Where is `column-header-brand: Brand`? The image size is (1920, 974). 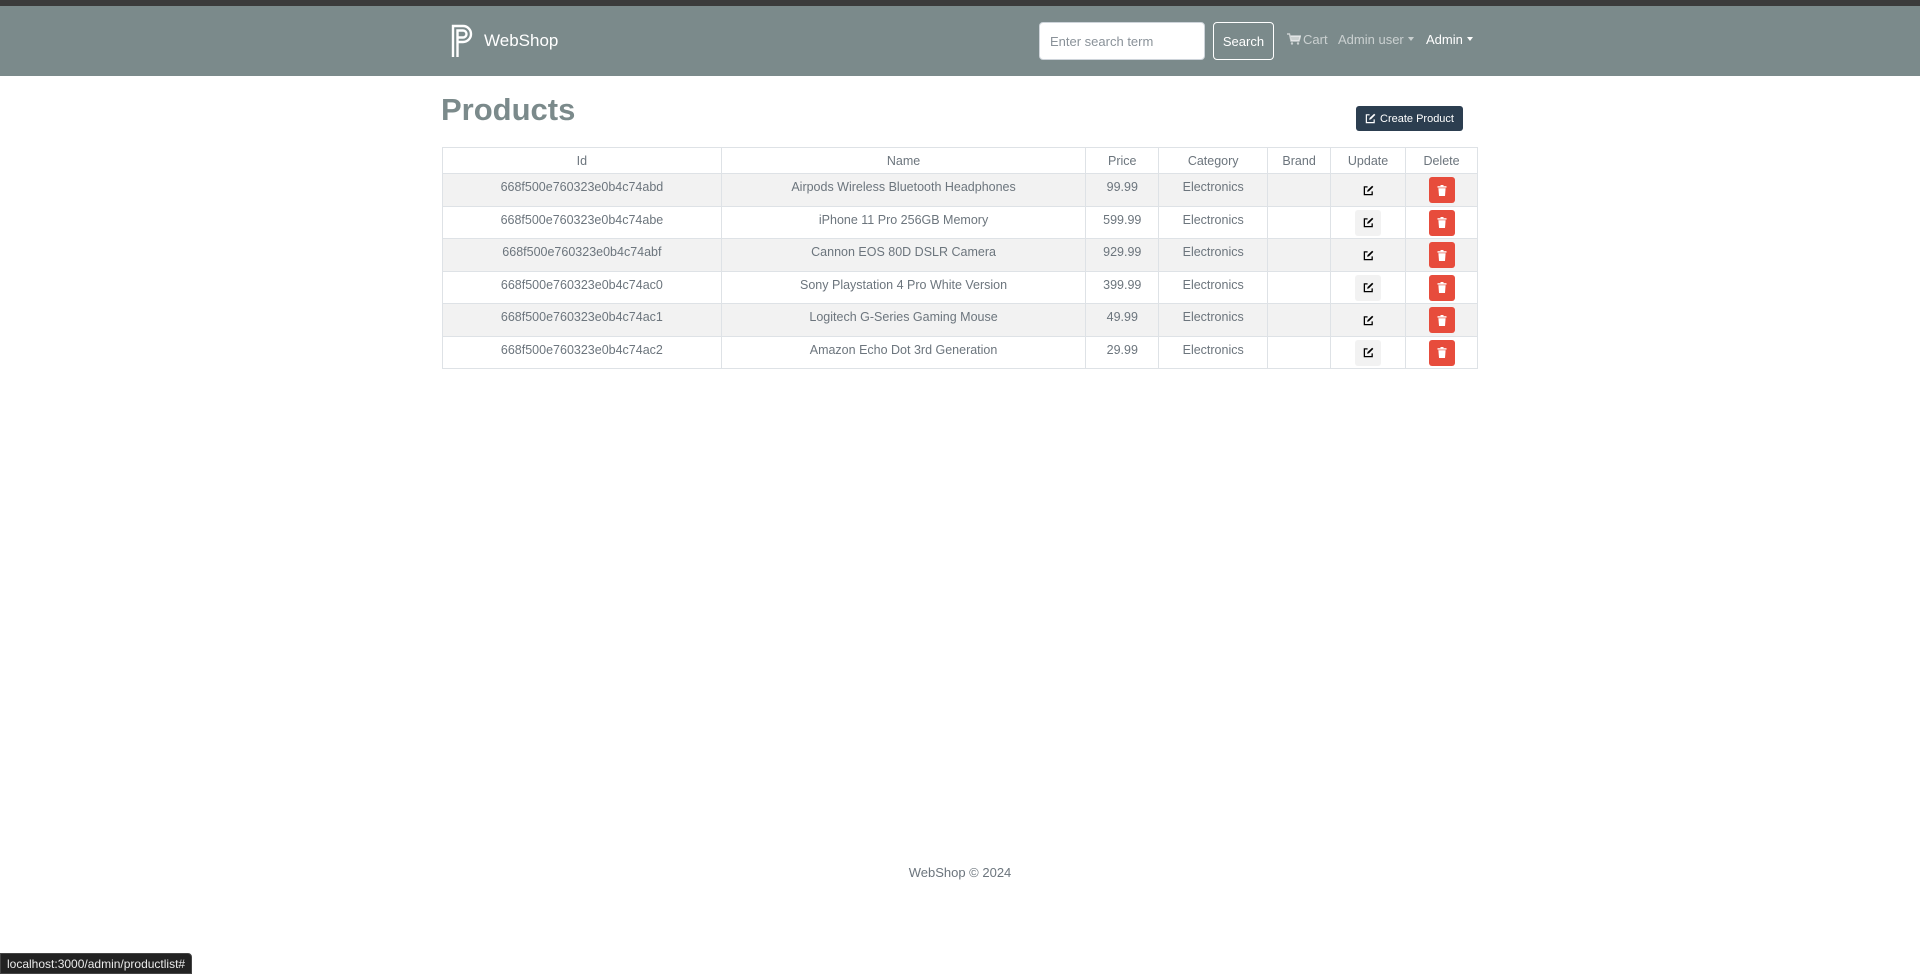
column-header-brand: Brand is located at coordinates (1299, 160).